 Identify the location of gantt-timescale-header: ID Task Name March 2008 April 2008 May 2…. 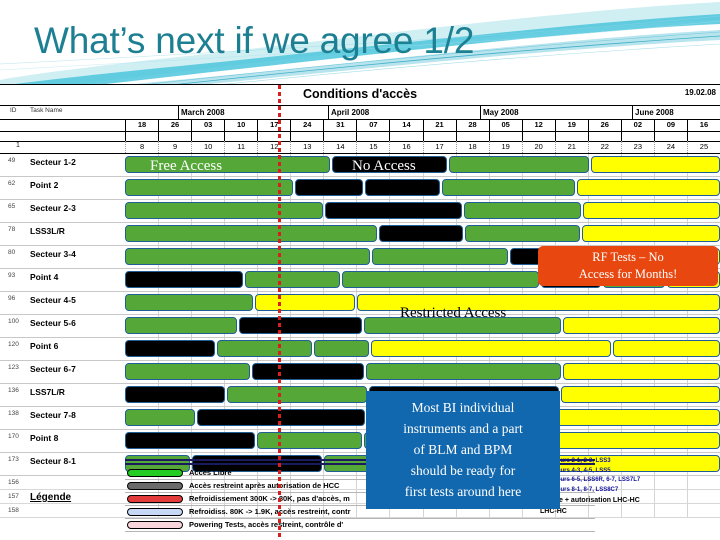
(360, 130).